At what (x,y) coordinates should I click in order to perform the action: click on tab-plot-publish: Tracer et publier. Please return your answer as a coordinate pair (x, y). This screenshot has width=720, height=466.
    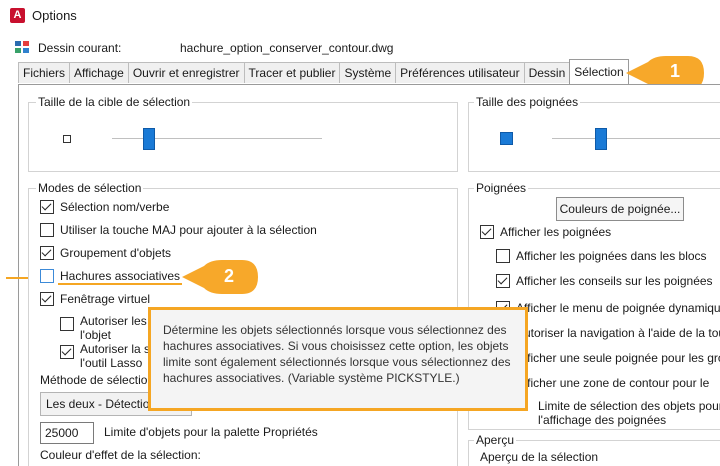
    Looking at the image, I should click on (292, 72).